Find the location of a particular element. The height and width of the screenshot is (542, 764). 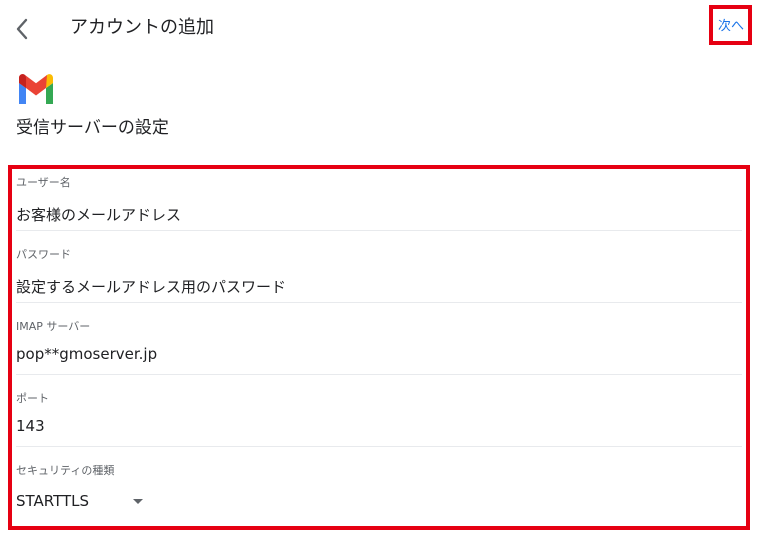

imap-server-input: pop**gmoserver.jp is located at coordinates (379, 354).